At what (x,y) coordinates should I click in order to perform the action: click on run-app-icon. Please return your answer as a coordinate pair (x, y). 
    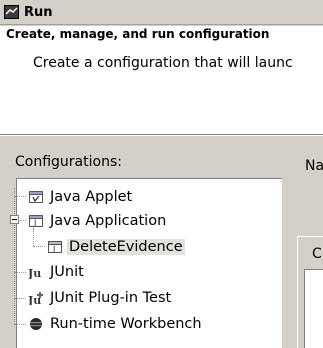
    Looking at the image, I should click on (11, 12).